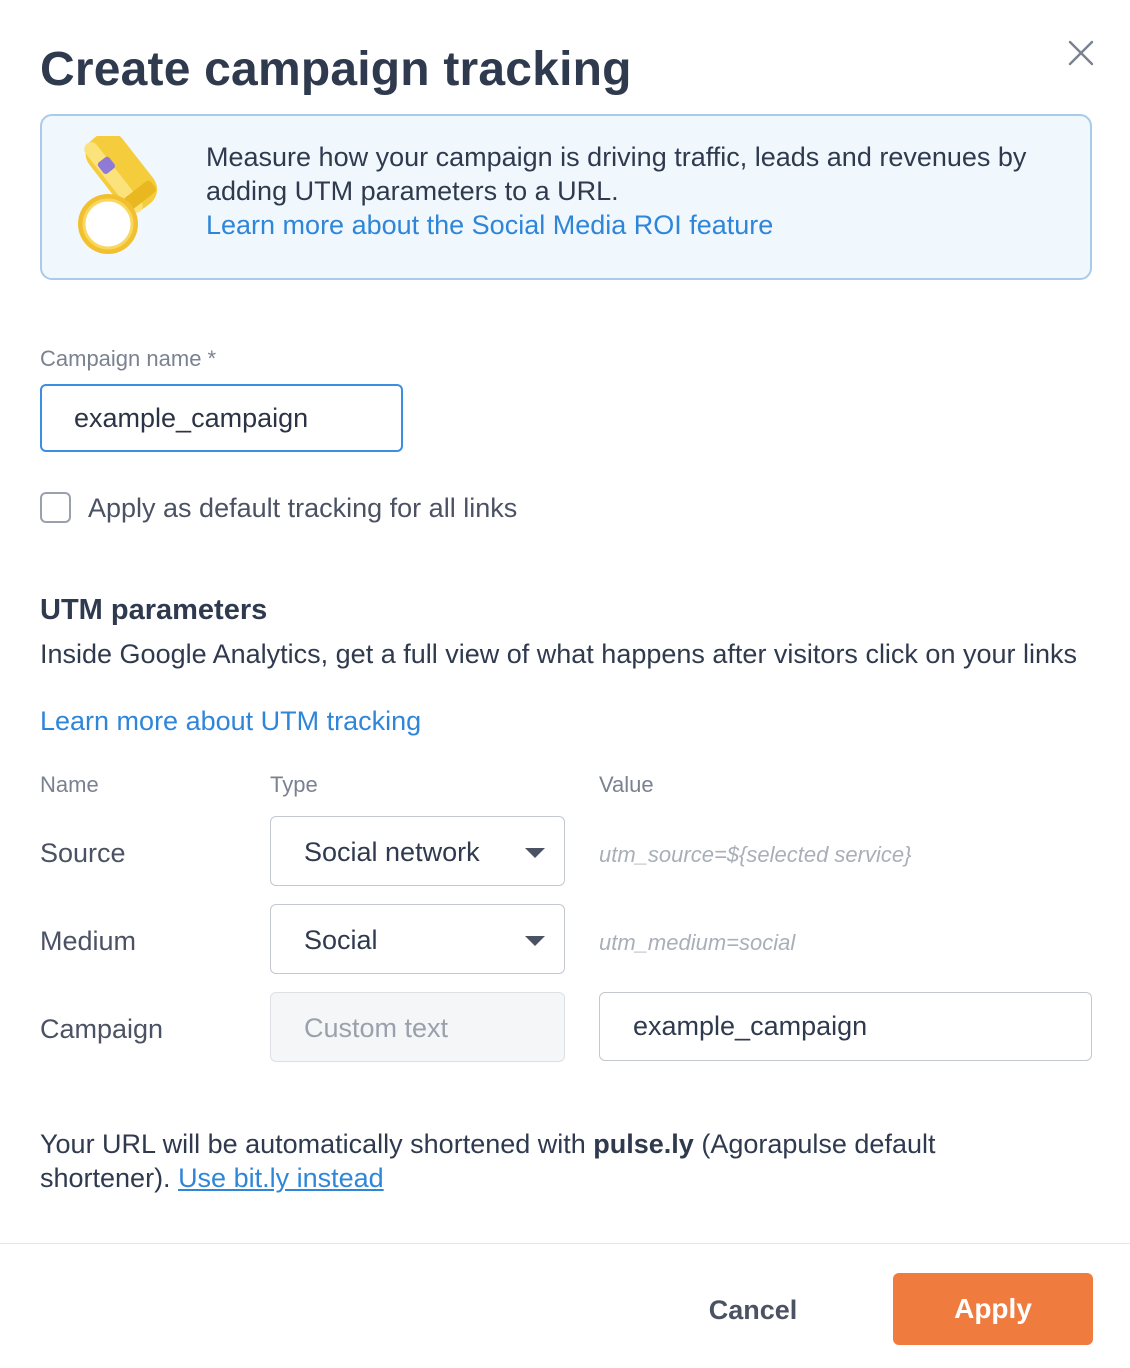 Image resolution: width=1130 pixels, height=1368 pixels. I want to click on utm-row-source-label: Source, so click(83, 853).